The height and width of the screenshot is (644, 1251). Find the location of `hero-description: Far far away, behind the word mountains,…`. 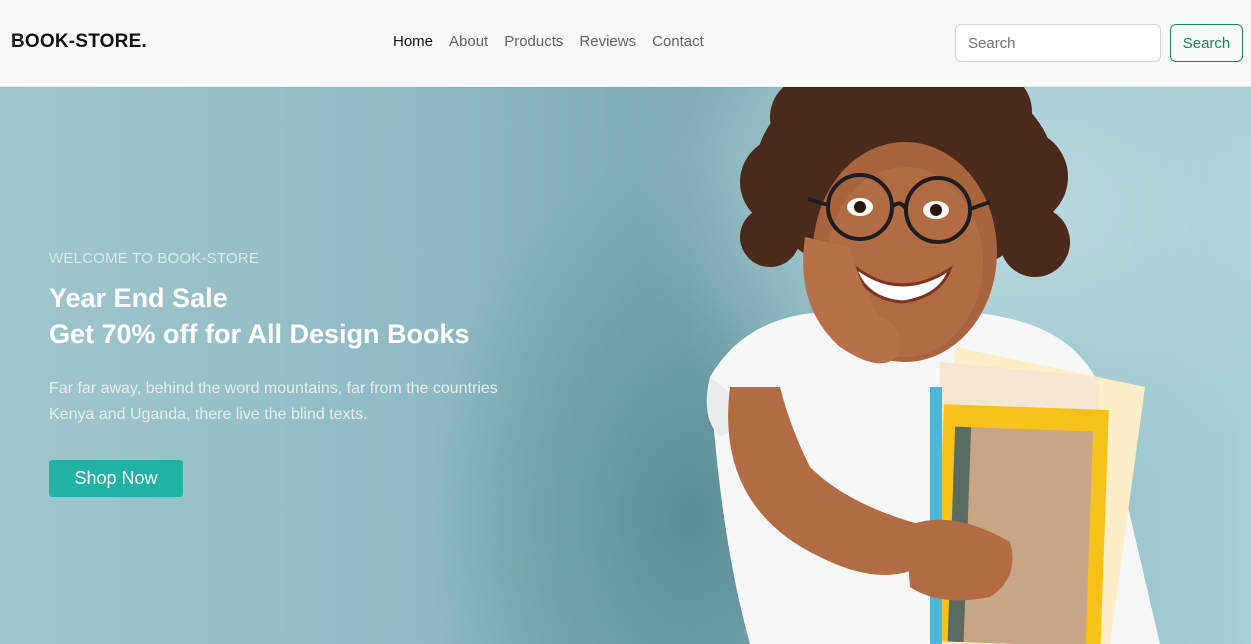

hero-description: Far far away, behind the word mountains,… is located at coordinates (304, 402).